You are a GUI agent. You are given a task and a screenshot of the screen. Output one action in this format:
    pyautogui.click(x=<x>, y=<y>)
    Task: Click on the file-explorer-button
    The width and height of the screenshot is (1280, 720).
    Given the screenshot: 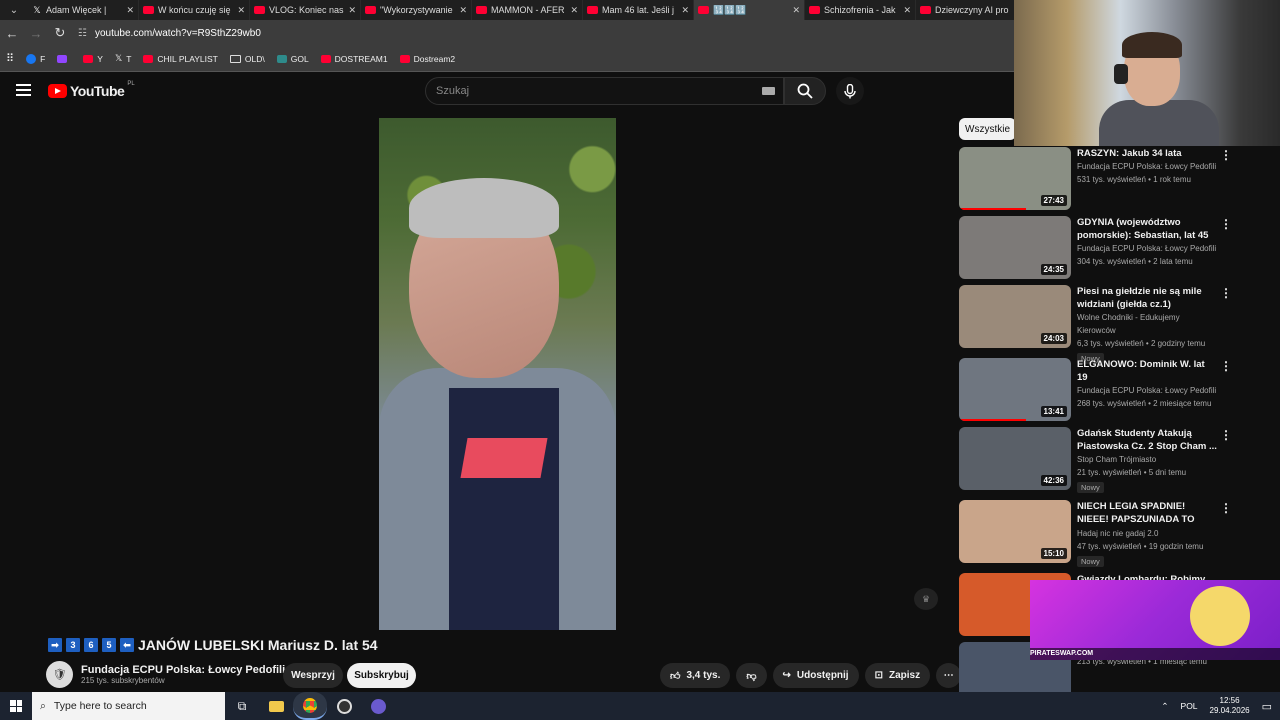 What is the action you would take?
    pyautogui.click(x=276, y=706)
    